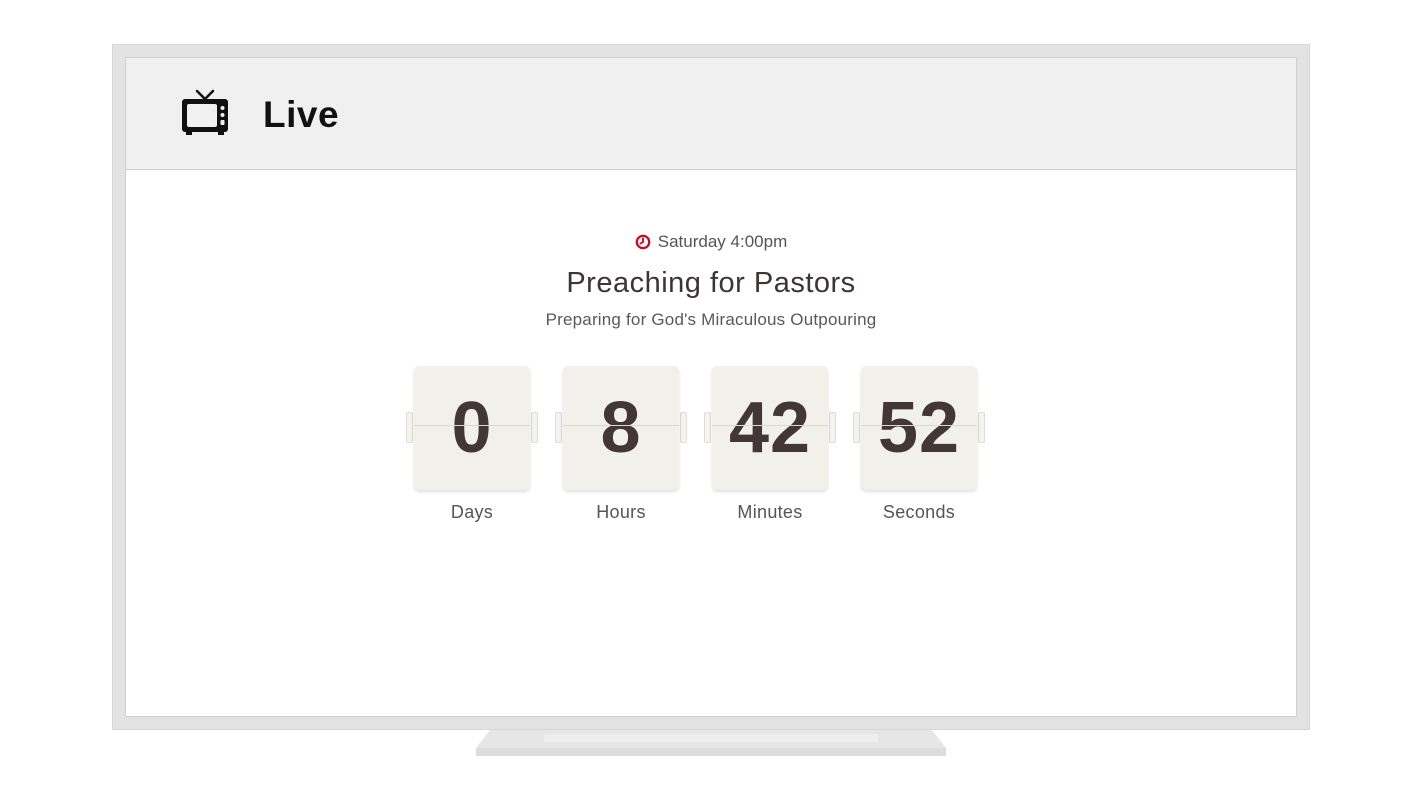 This screenshot has width=1422, height=800. What do you see at coordinates (770, 512) in the screenshot?
I see `minutes-label: Minutes` at bounding box center [770, 512].